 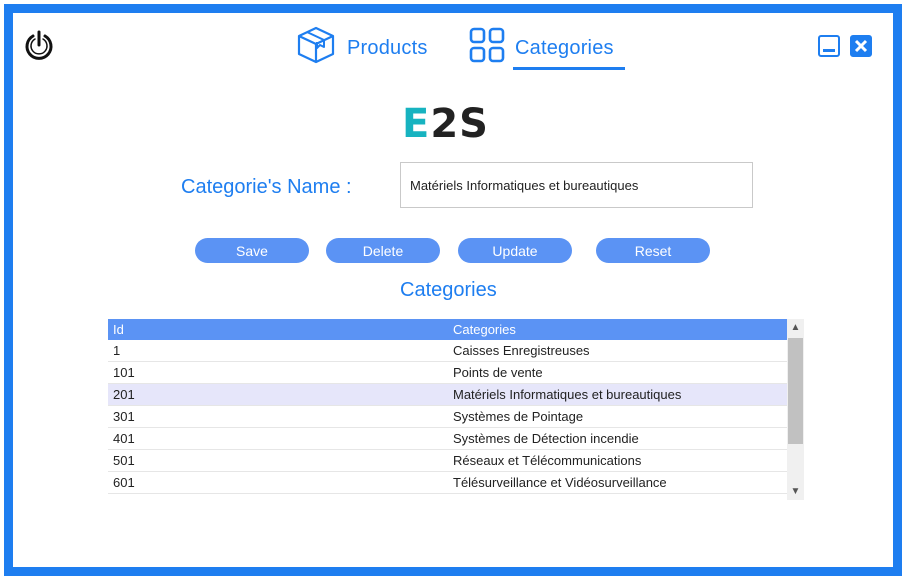 I want to click on save-button: Save, so click(x=252, y=250).